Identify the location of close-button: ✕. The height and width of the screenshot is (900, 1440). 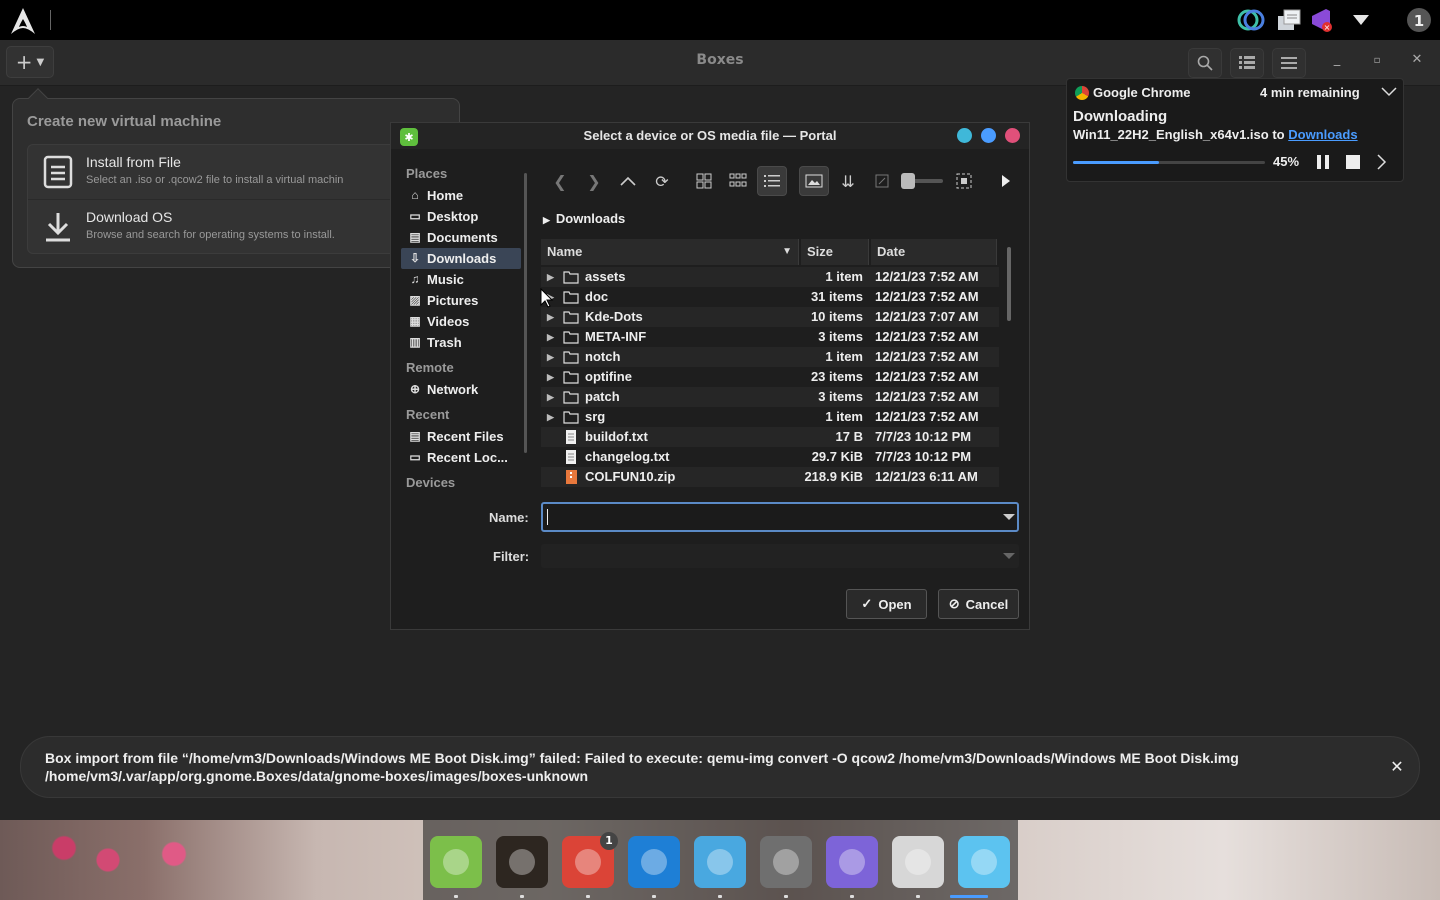
(1417, 63).